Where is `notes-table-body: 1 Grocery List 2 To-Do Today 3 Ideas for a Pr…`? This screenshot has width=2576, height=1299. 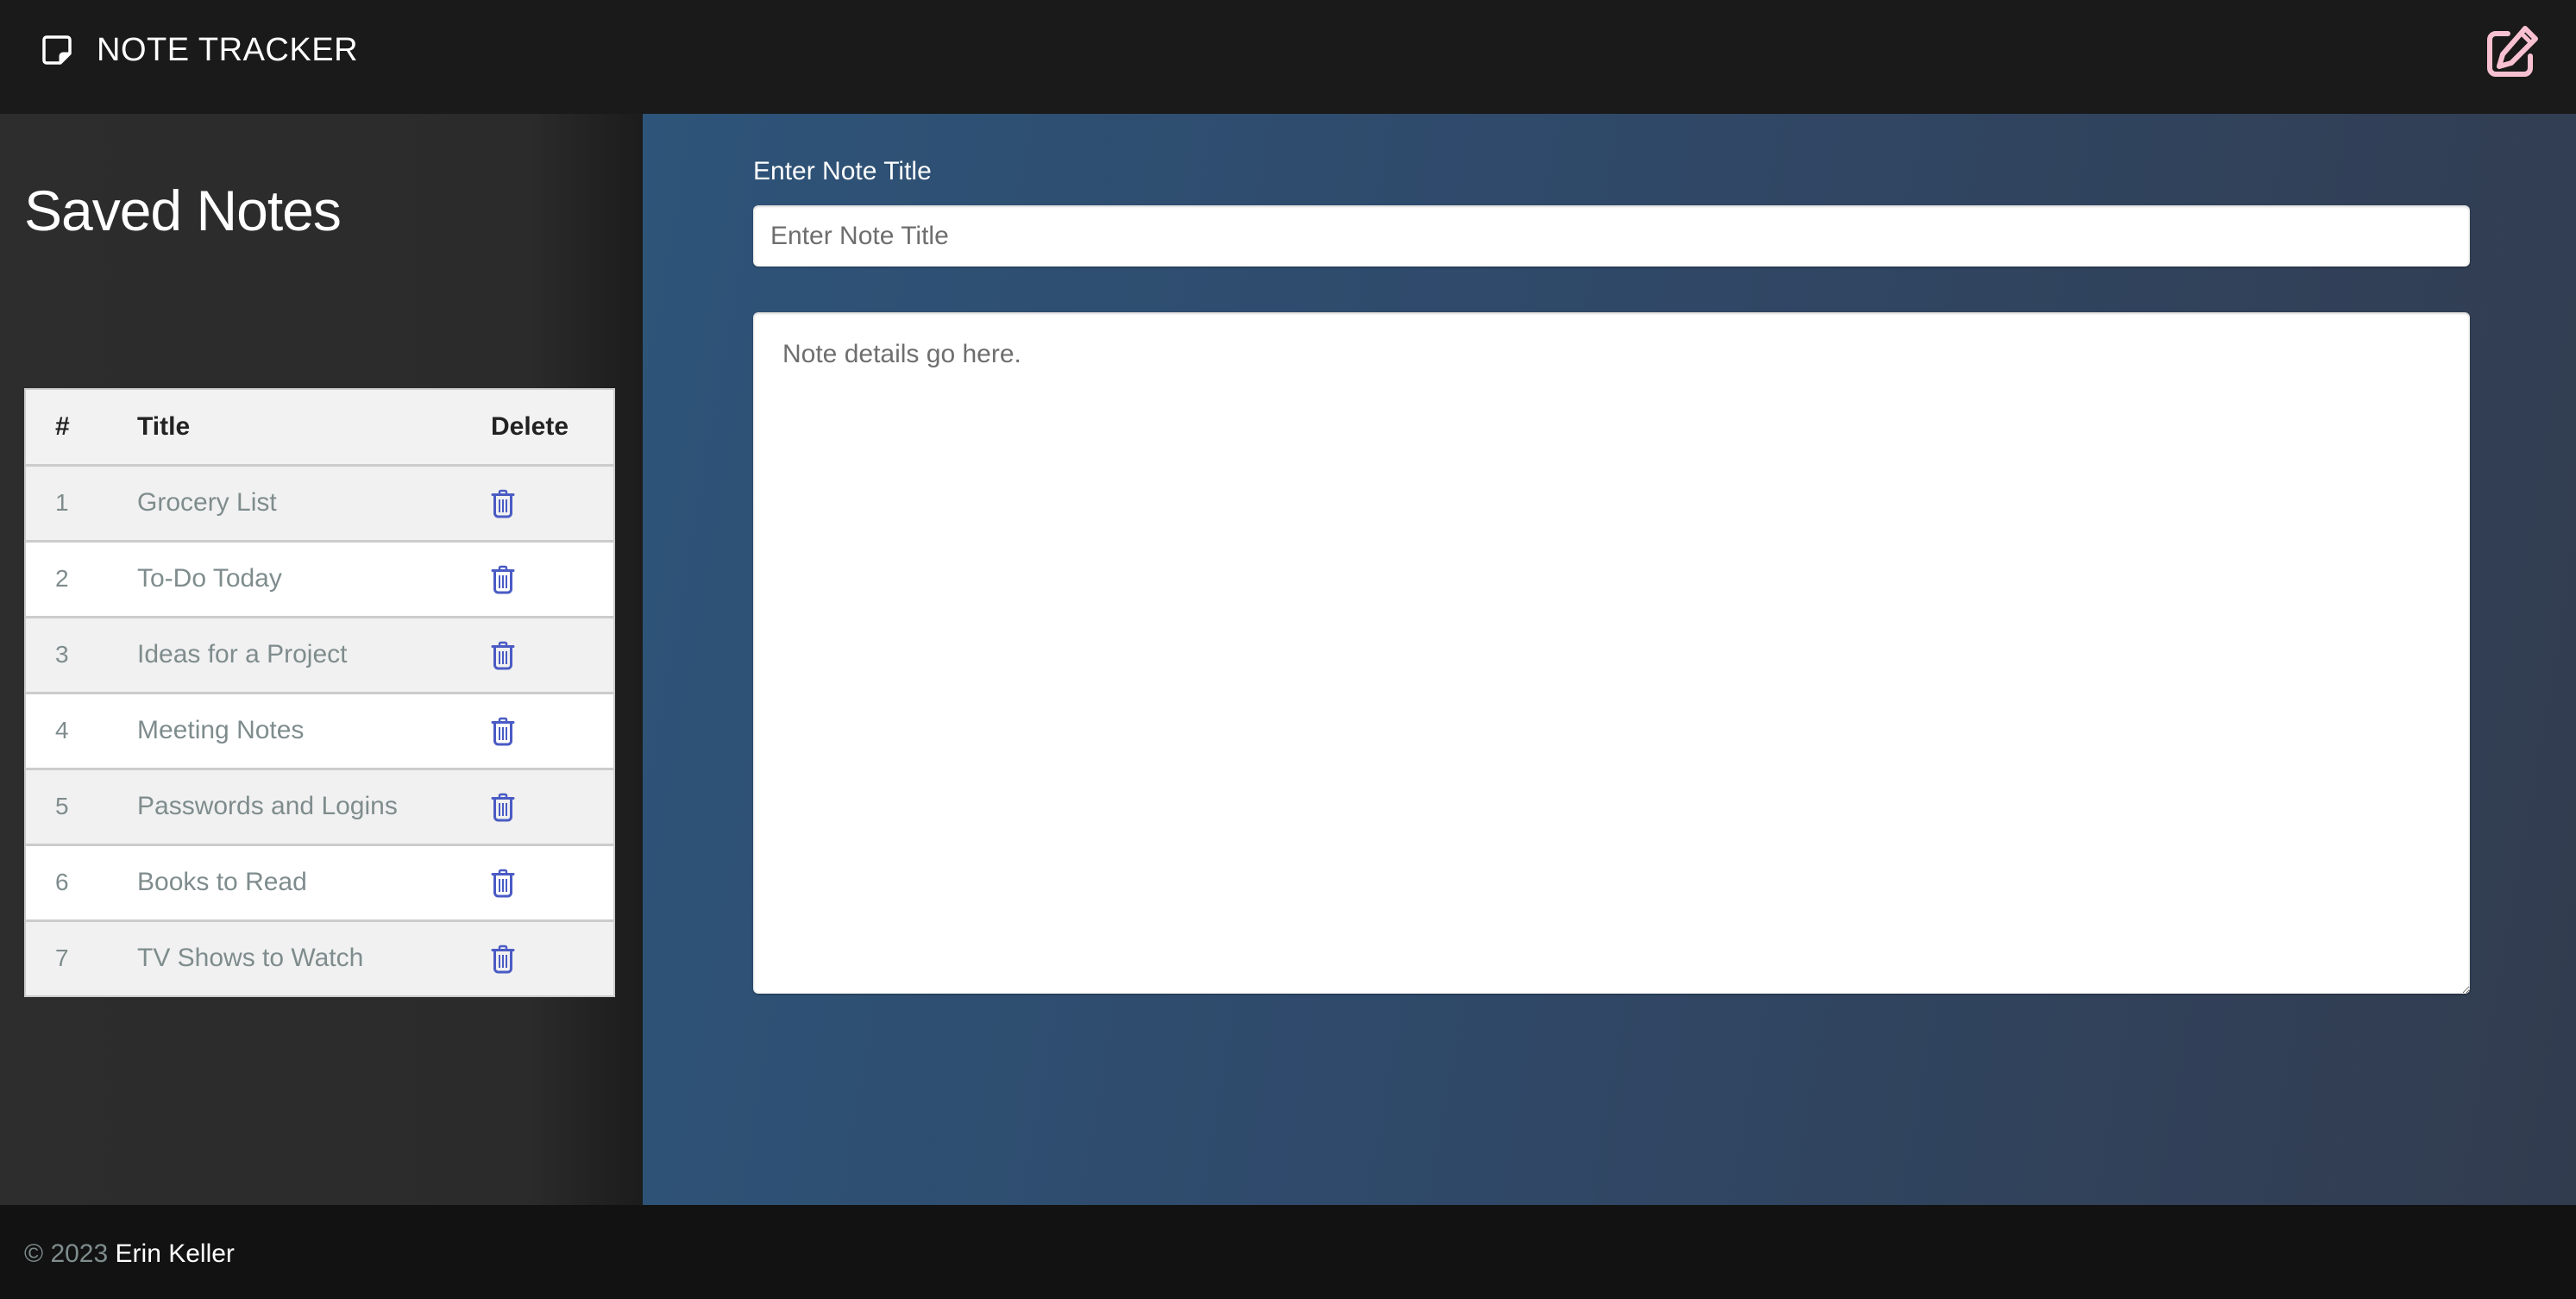
notes-table-body: 1 Grocery List 2 To-Do Today 3 Ideas for a Pr… is located at coordinates (319, 730).